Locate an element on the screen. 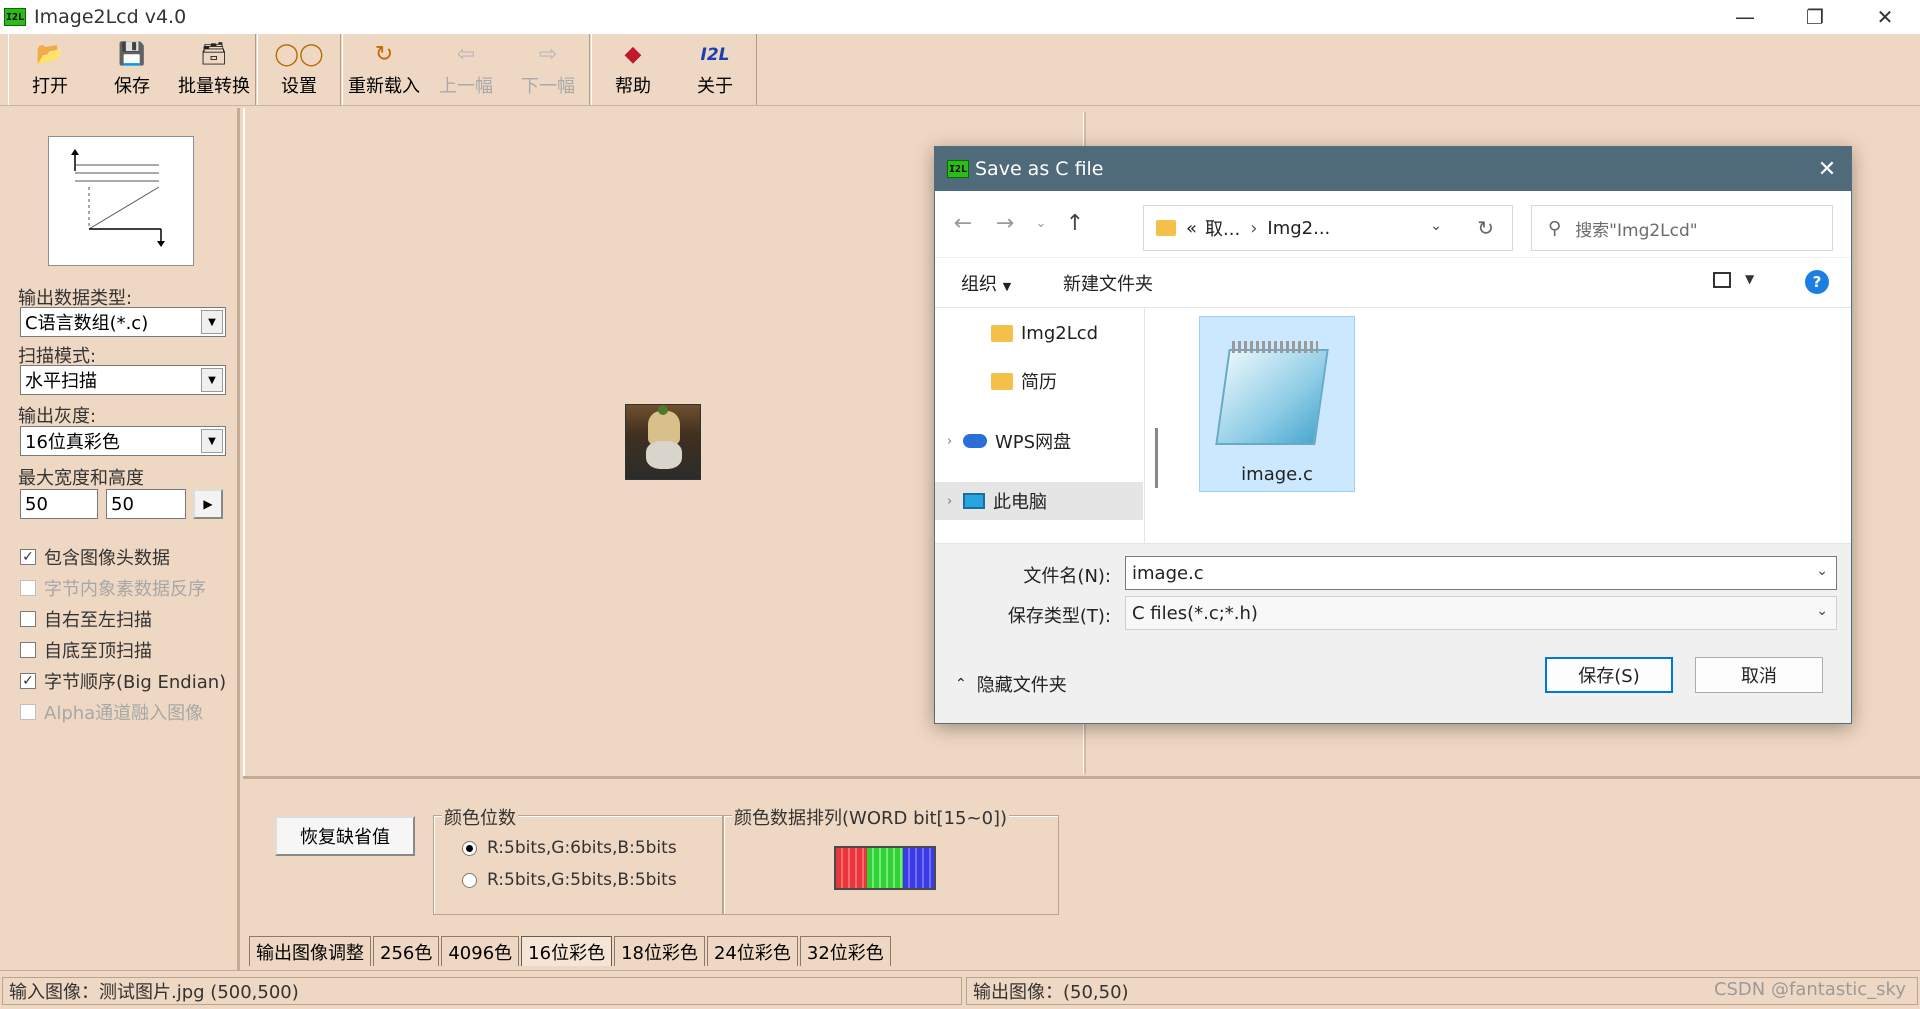  apply-size-button: ▶ is located at coordinates (208, 504).